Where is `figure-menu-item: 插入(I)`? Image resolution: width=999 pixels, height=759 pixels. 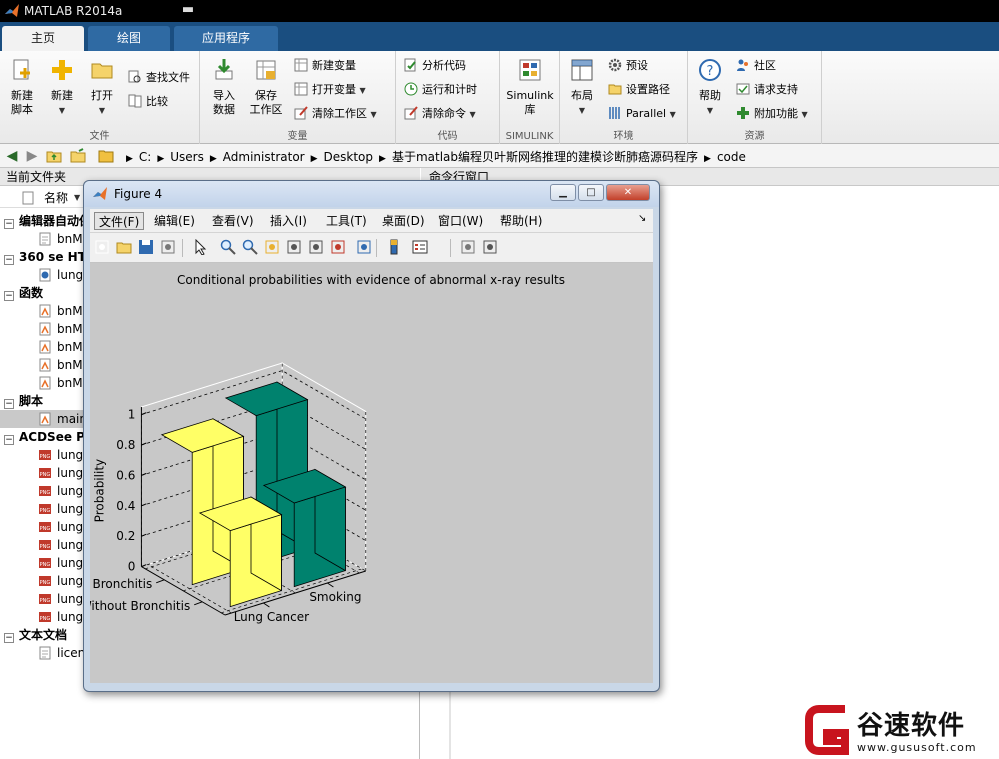
figure-menu-item: 插入(I) is located at coordinates (288, 221).